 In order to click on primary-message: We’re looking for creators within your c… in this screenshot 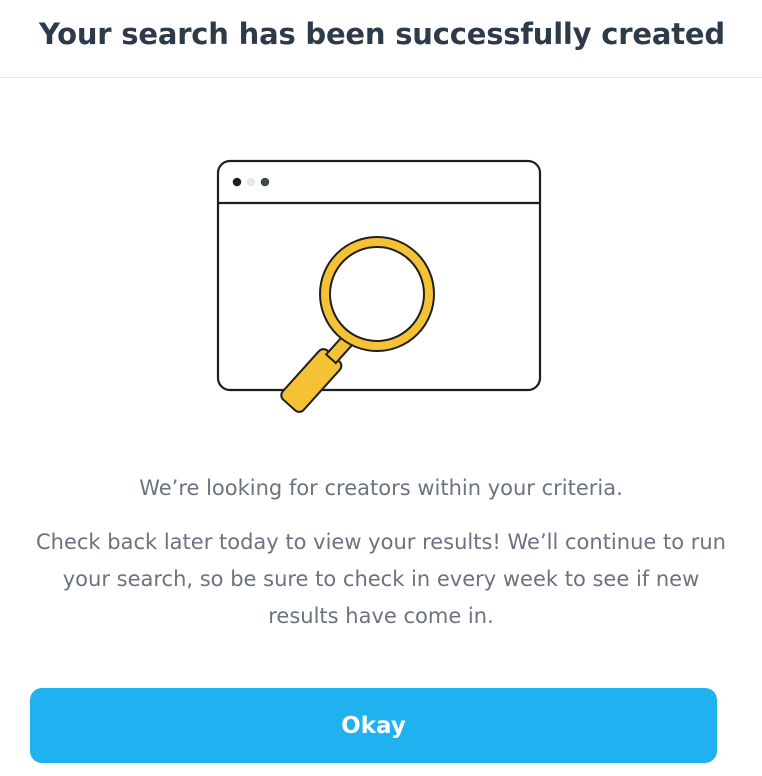, I will do `click(381, 488)`.